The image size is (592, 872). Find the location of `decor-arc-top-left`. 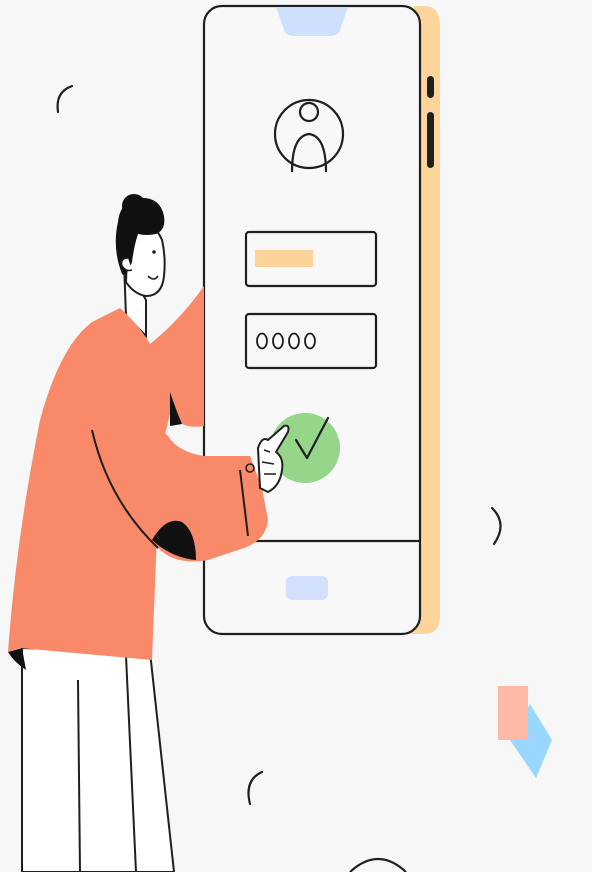

decor-arc-top-left is located at coordinates (65, 99).